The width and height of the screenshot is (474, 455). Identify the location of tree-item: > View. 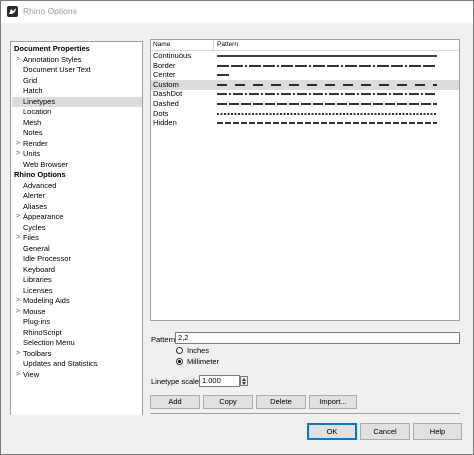
(77, 375).